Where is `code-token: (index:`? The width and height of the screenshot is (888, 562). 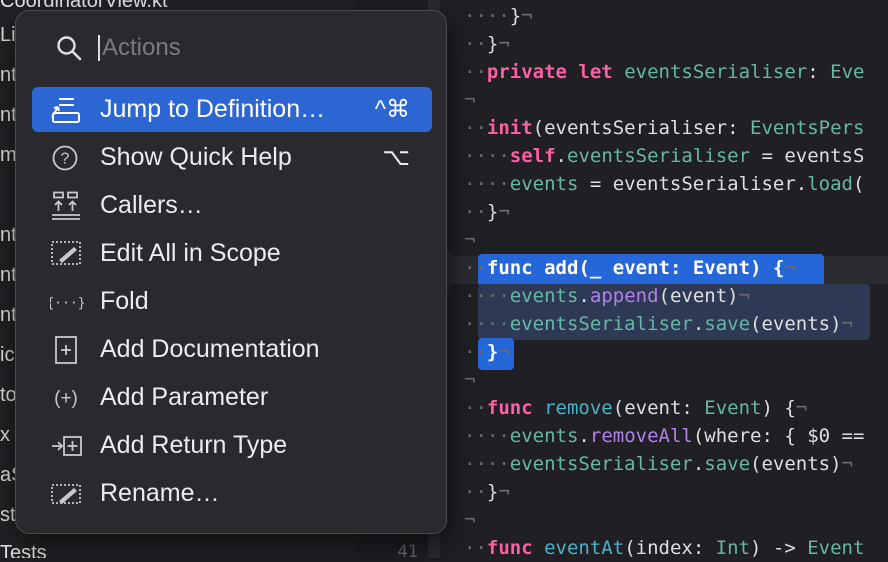 code-token: (index: is located at coordinates (670, 547).